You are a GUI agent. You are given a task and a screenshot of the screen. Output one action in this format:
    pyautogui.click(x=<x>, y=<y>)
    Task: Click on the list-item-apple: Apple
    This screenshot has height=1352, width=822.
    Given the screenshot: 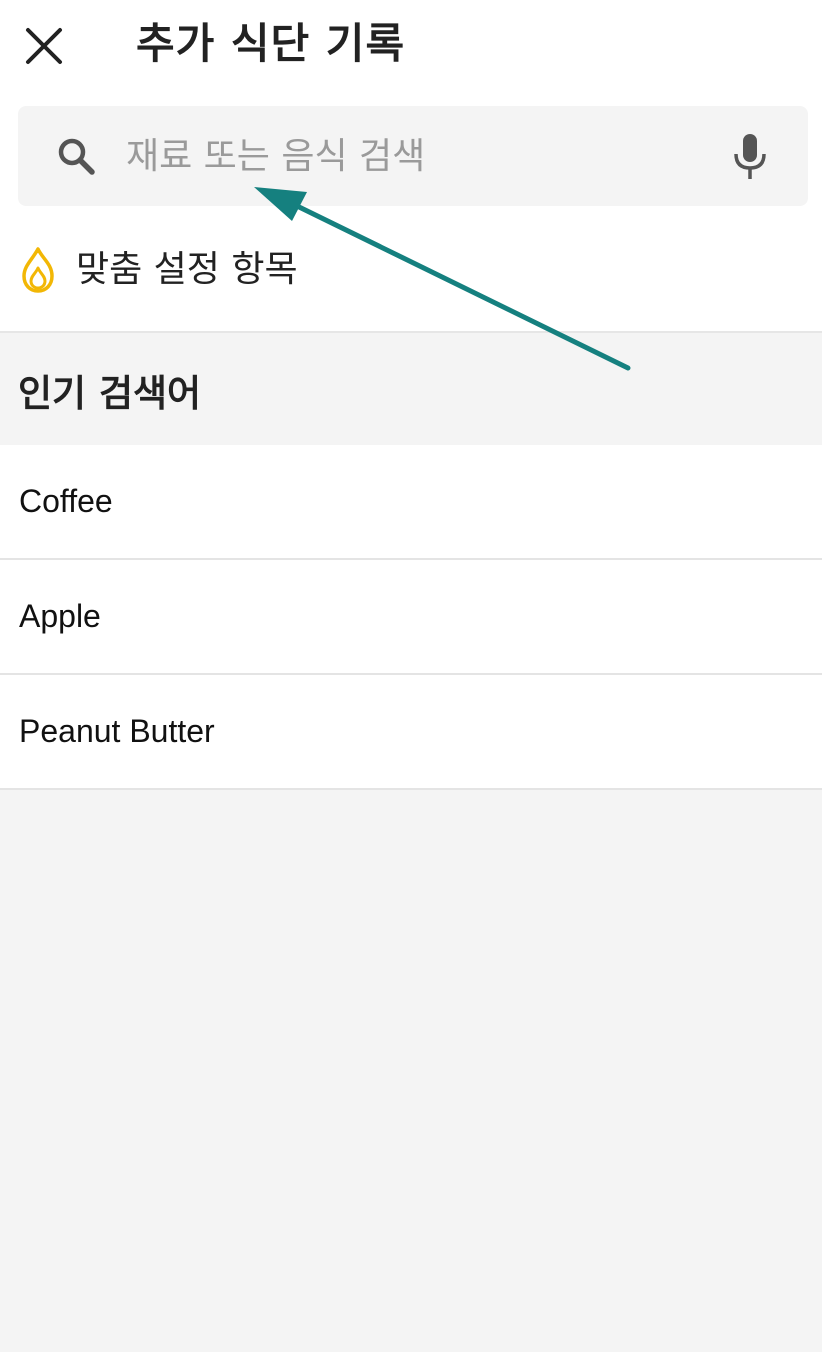 What is the action you would take?
    pyautogui.click(x=411, y=617)
    